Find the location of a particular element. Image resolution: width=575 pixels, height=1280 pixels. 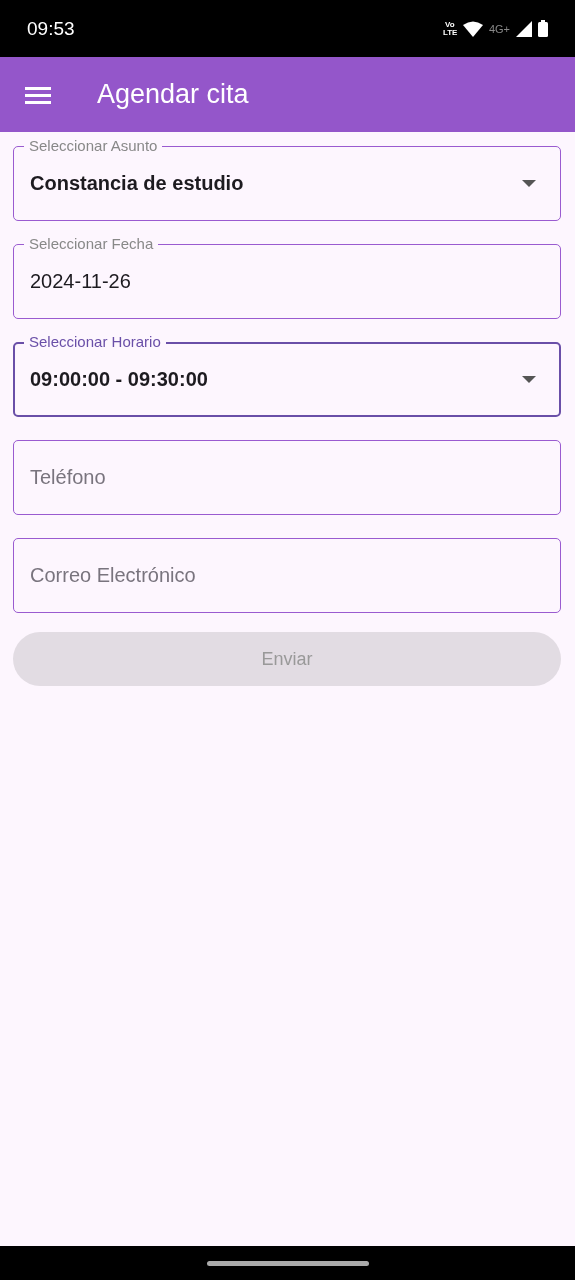

field-value: 09:00:00 - 09:30:00 is located at coordinates (119, 379).